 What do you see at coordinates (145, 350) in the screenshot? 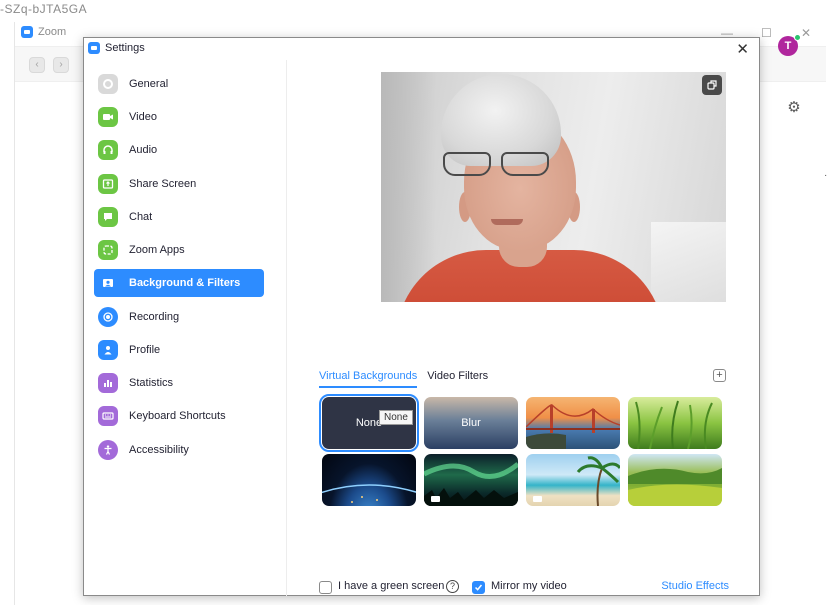
I see `sidebar-item-label: Profile` at bounding box center [145, 350].